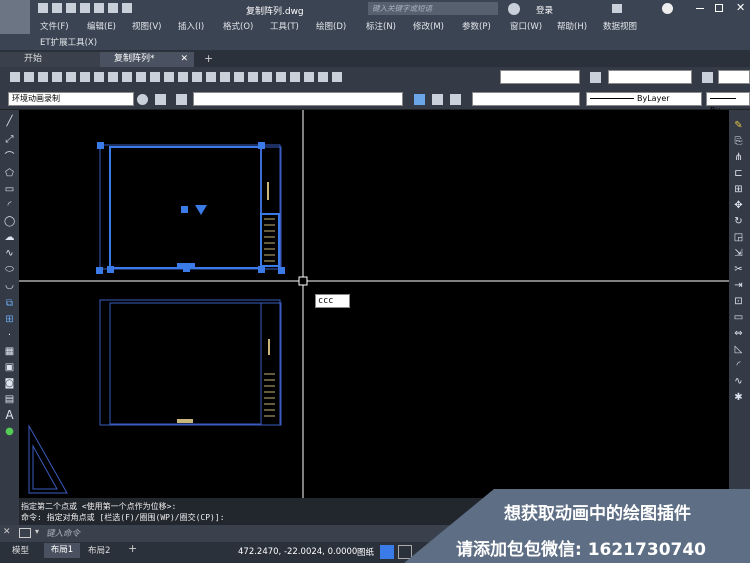 This screenshot has height=563, width=750. I want to click on open-icon, so click(29, 77).